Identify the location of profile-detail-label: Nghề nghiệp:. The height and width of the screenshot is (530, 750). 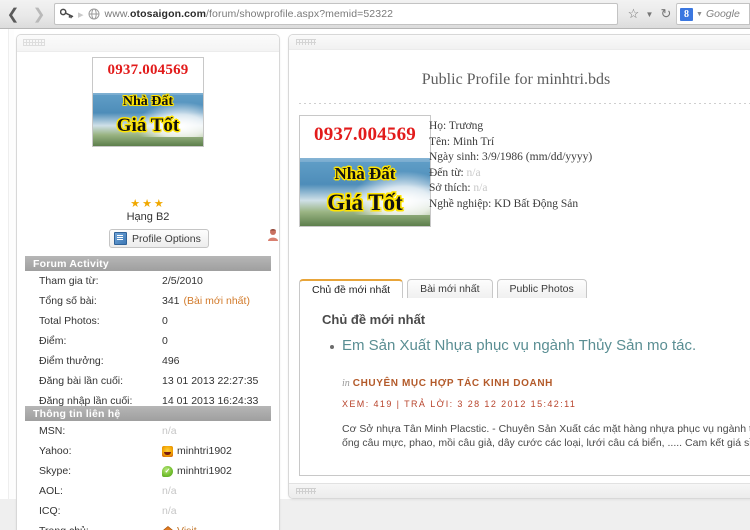
(462, 203).